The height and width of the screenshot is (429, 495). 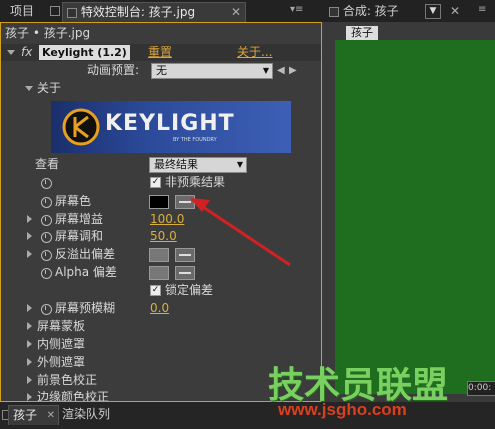 I want to click on keylight-logo: KEYLIGHT BY THE FOUNDRY, so click(x=171, y=127).